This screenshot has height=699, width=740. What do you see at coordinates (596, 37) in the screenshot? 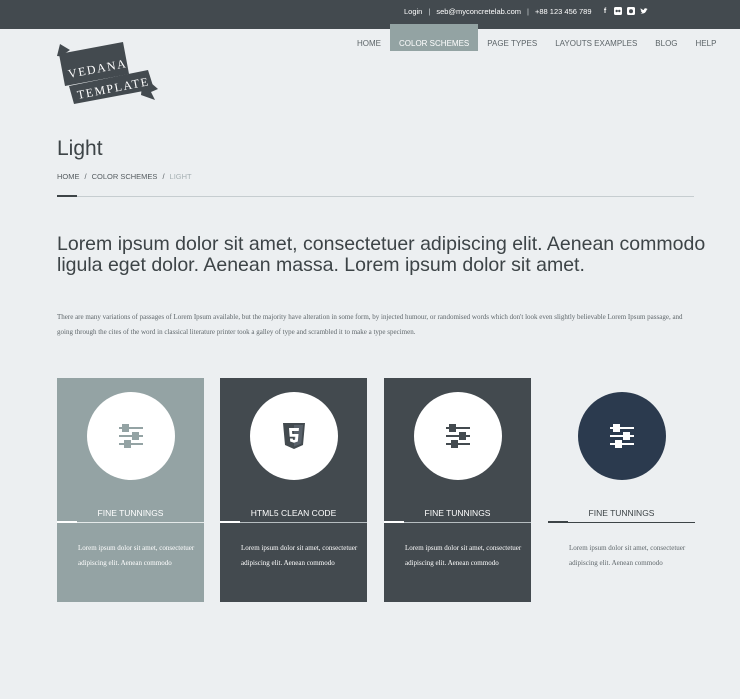
I see `nav-item-layouts-examples: LAYOUTS EXAMPLES` at bounding box center [596, 37].